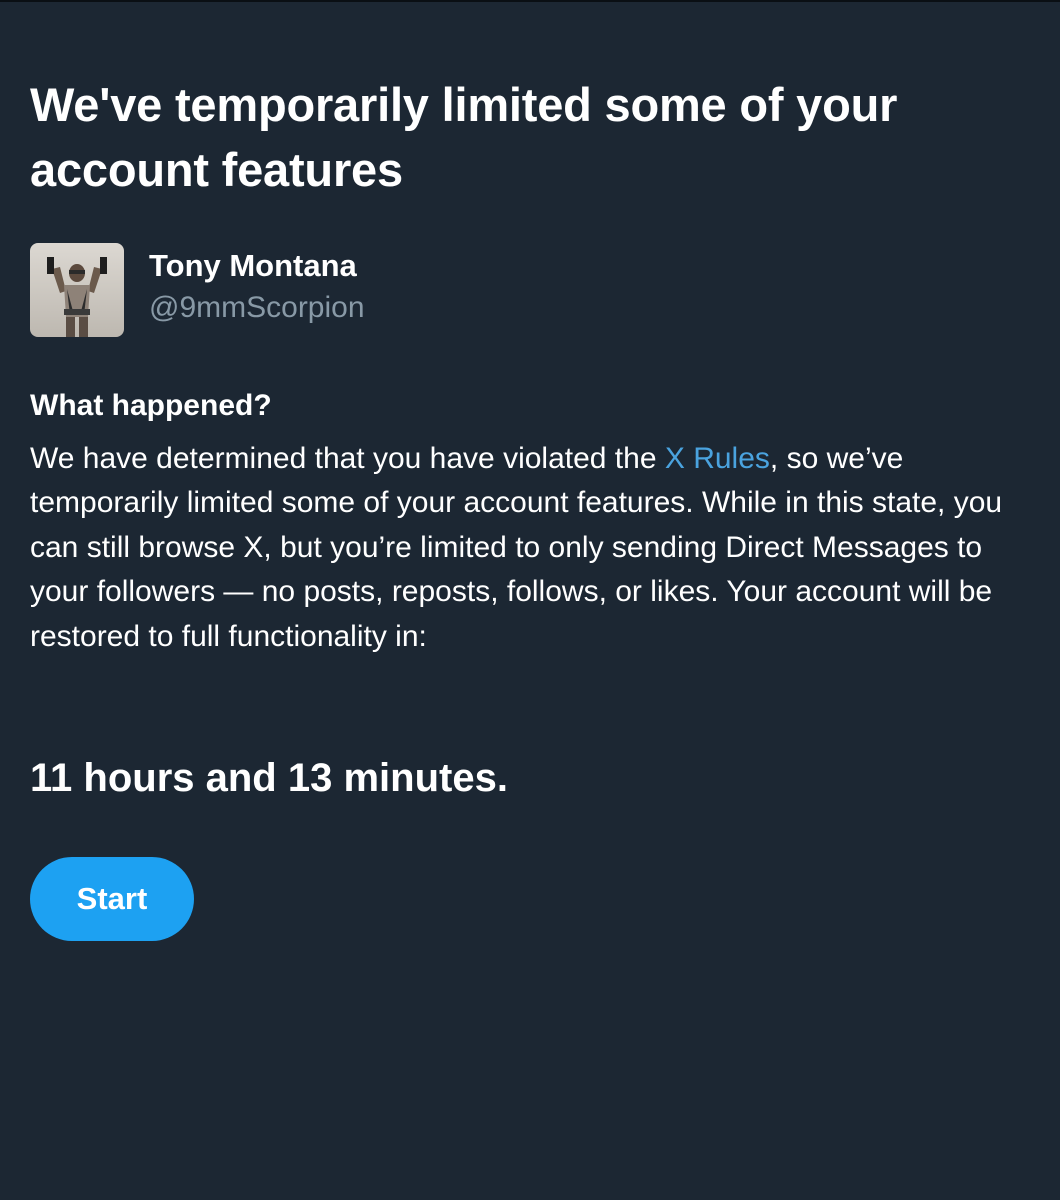 The image size is (1060, 1200). Describe the element at coordinates (112, 899) in the screenshot. I see `start-button: Start` at that location.